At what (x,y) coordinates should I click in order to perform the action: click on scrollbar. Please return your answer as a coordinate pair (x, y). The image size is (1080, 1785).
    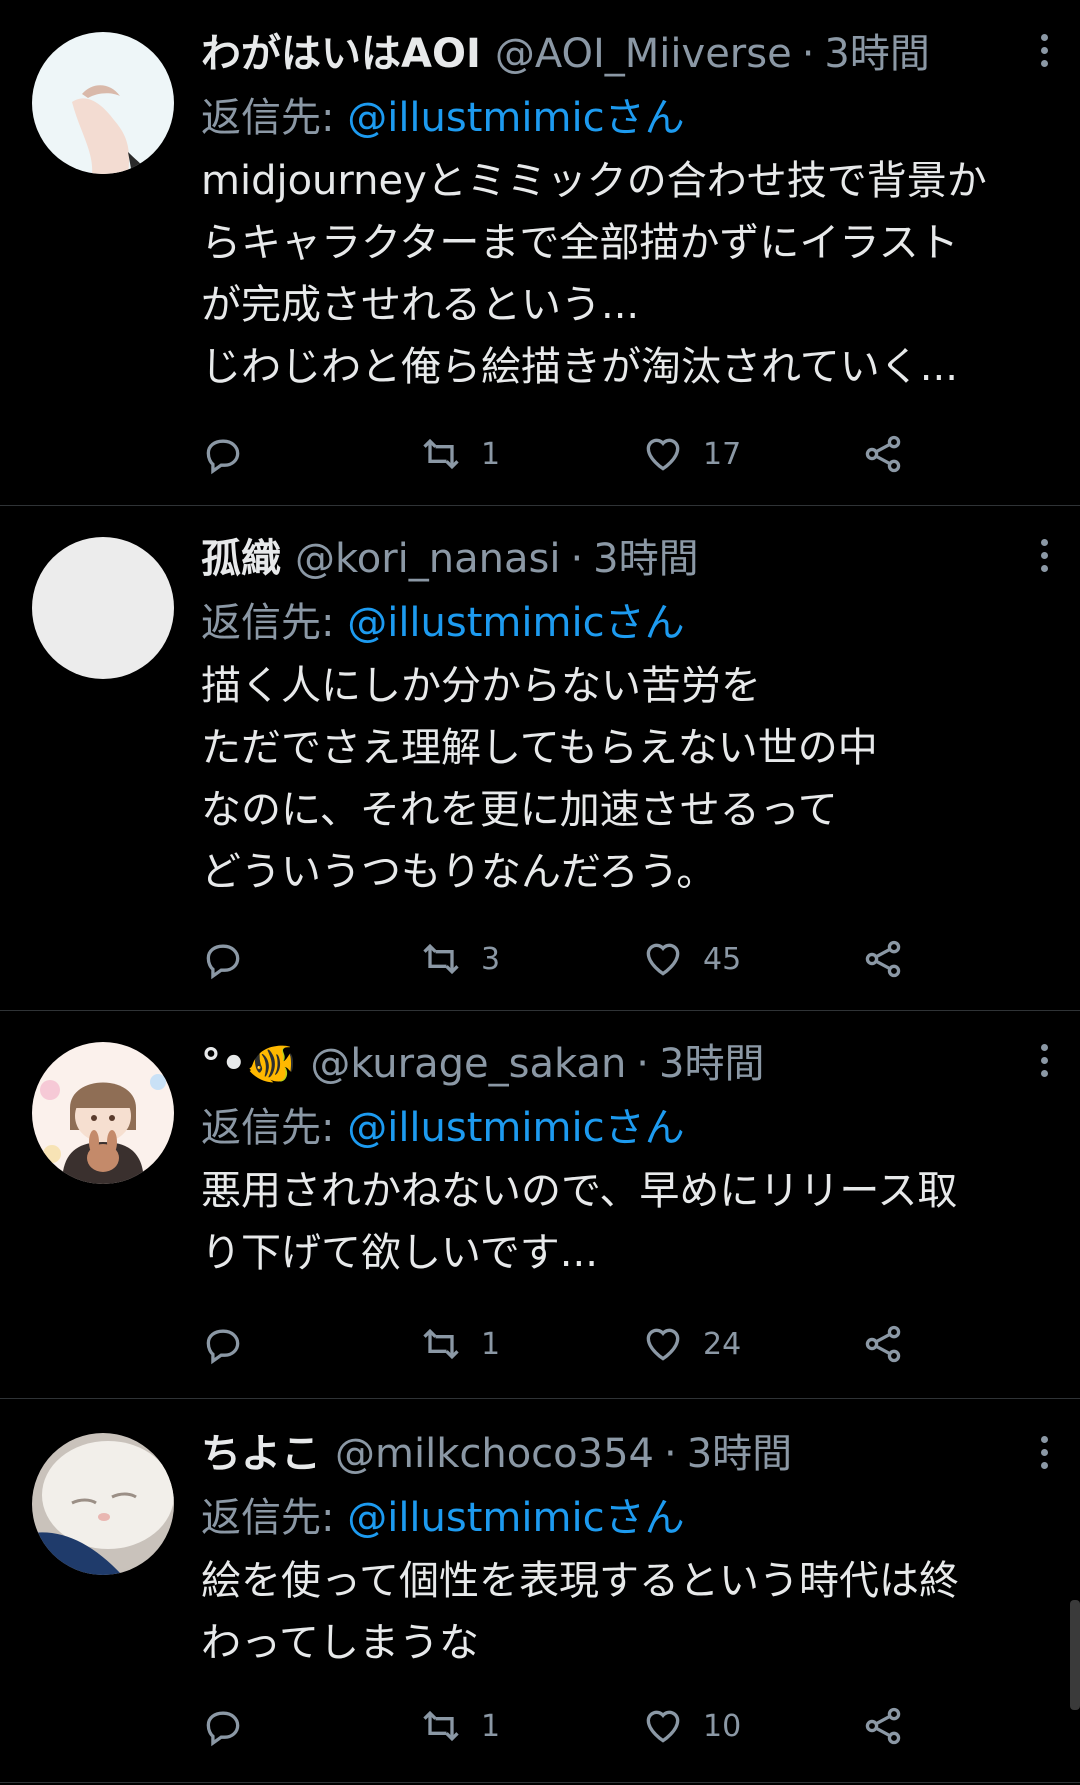
    Looking at the image, I should click on (1075, 1655).